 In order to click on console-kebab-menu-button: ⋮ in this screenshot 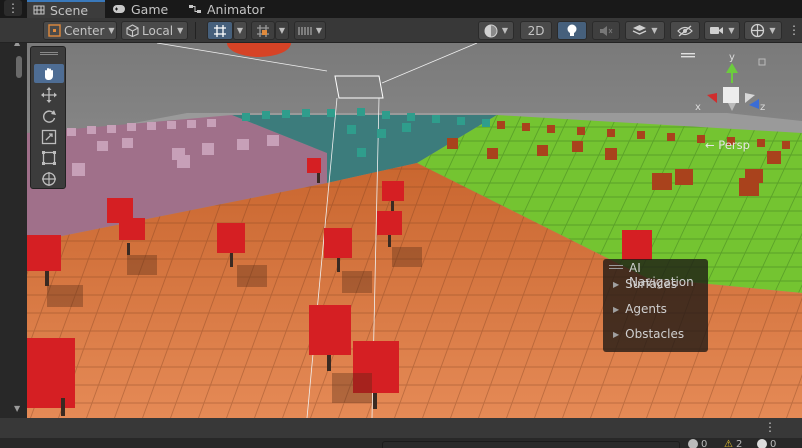, I will do `click(770, 427)`.